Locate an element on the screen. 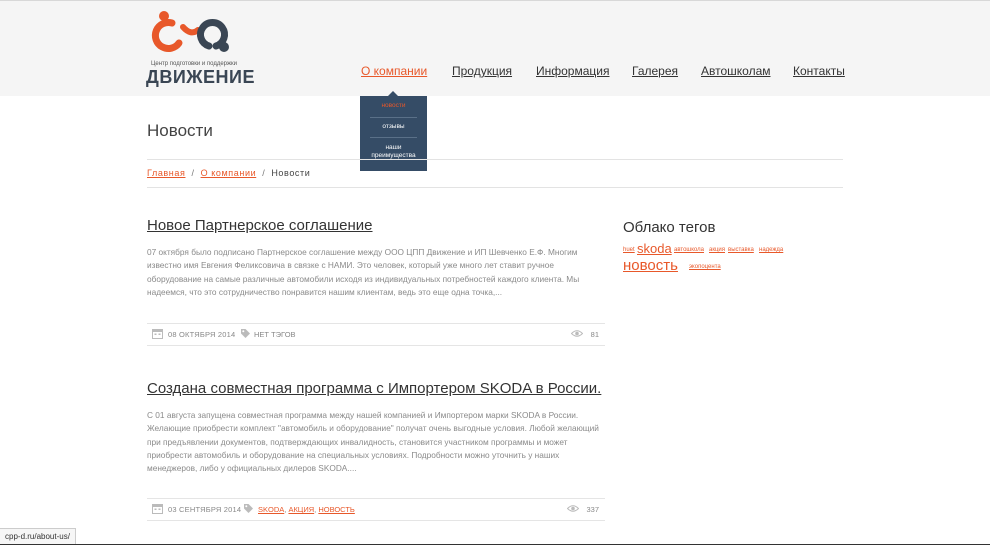 The image size is (990, 545). post-meta: 08 ОКТЯБРЯ 2014 НЕТ ТЭГОВ 81 is located at coordinates (376, 334).